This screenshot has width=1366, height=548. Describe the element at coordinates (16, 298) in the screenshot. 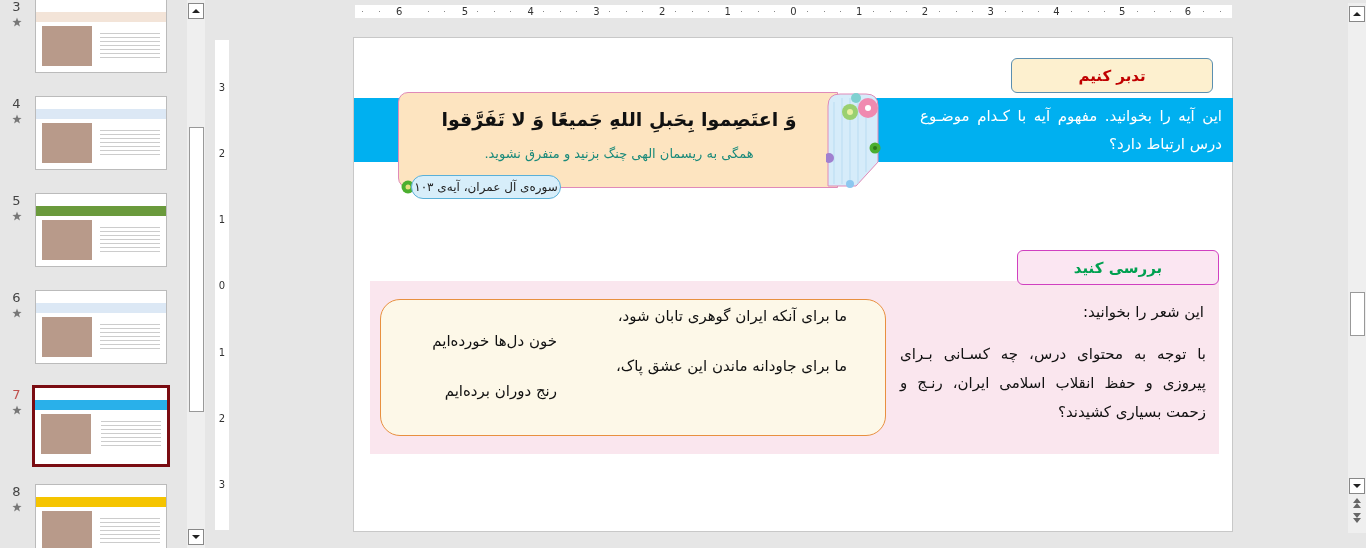

I see `slide-number: 6` at that location.